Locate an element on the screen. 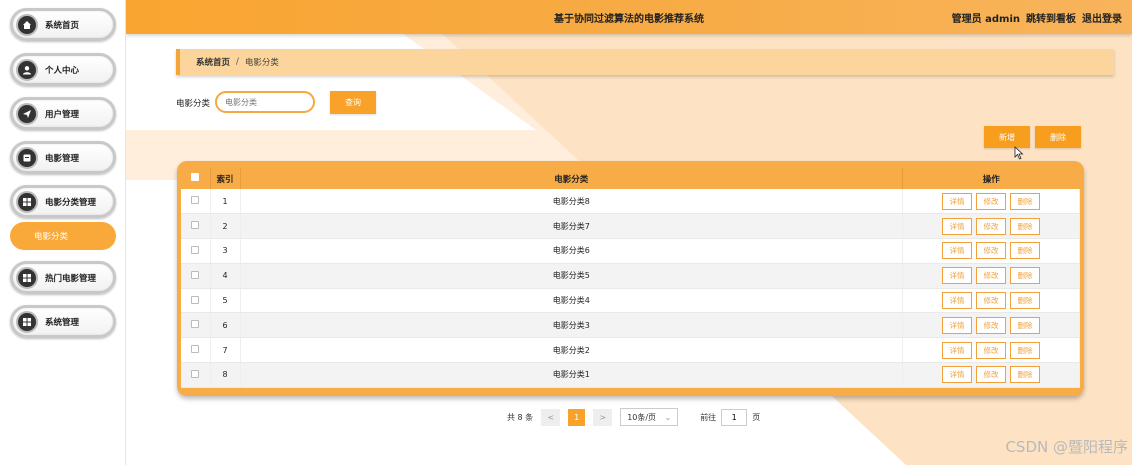 This screenshot has width=1132, height=465. table-row: 7 电影分类2 详情 修改 删除 is located at coordinates (630, 350).